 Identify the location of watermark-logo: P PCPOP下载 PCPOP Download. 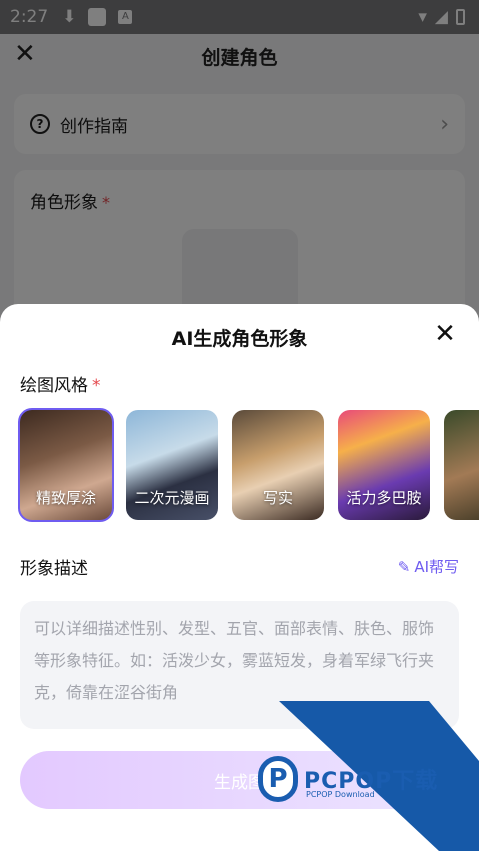
(348, 779).